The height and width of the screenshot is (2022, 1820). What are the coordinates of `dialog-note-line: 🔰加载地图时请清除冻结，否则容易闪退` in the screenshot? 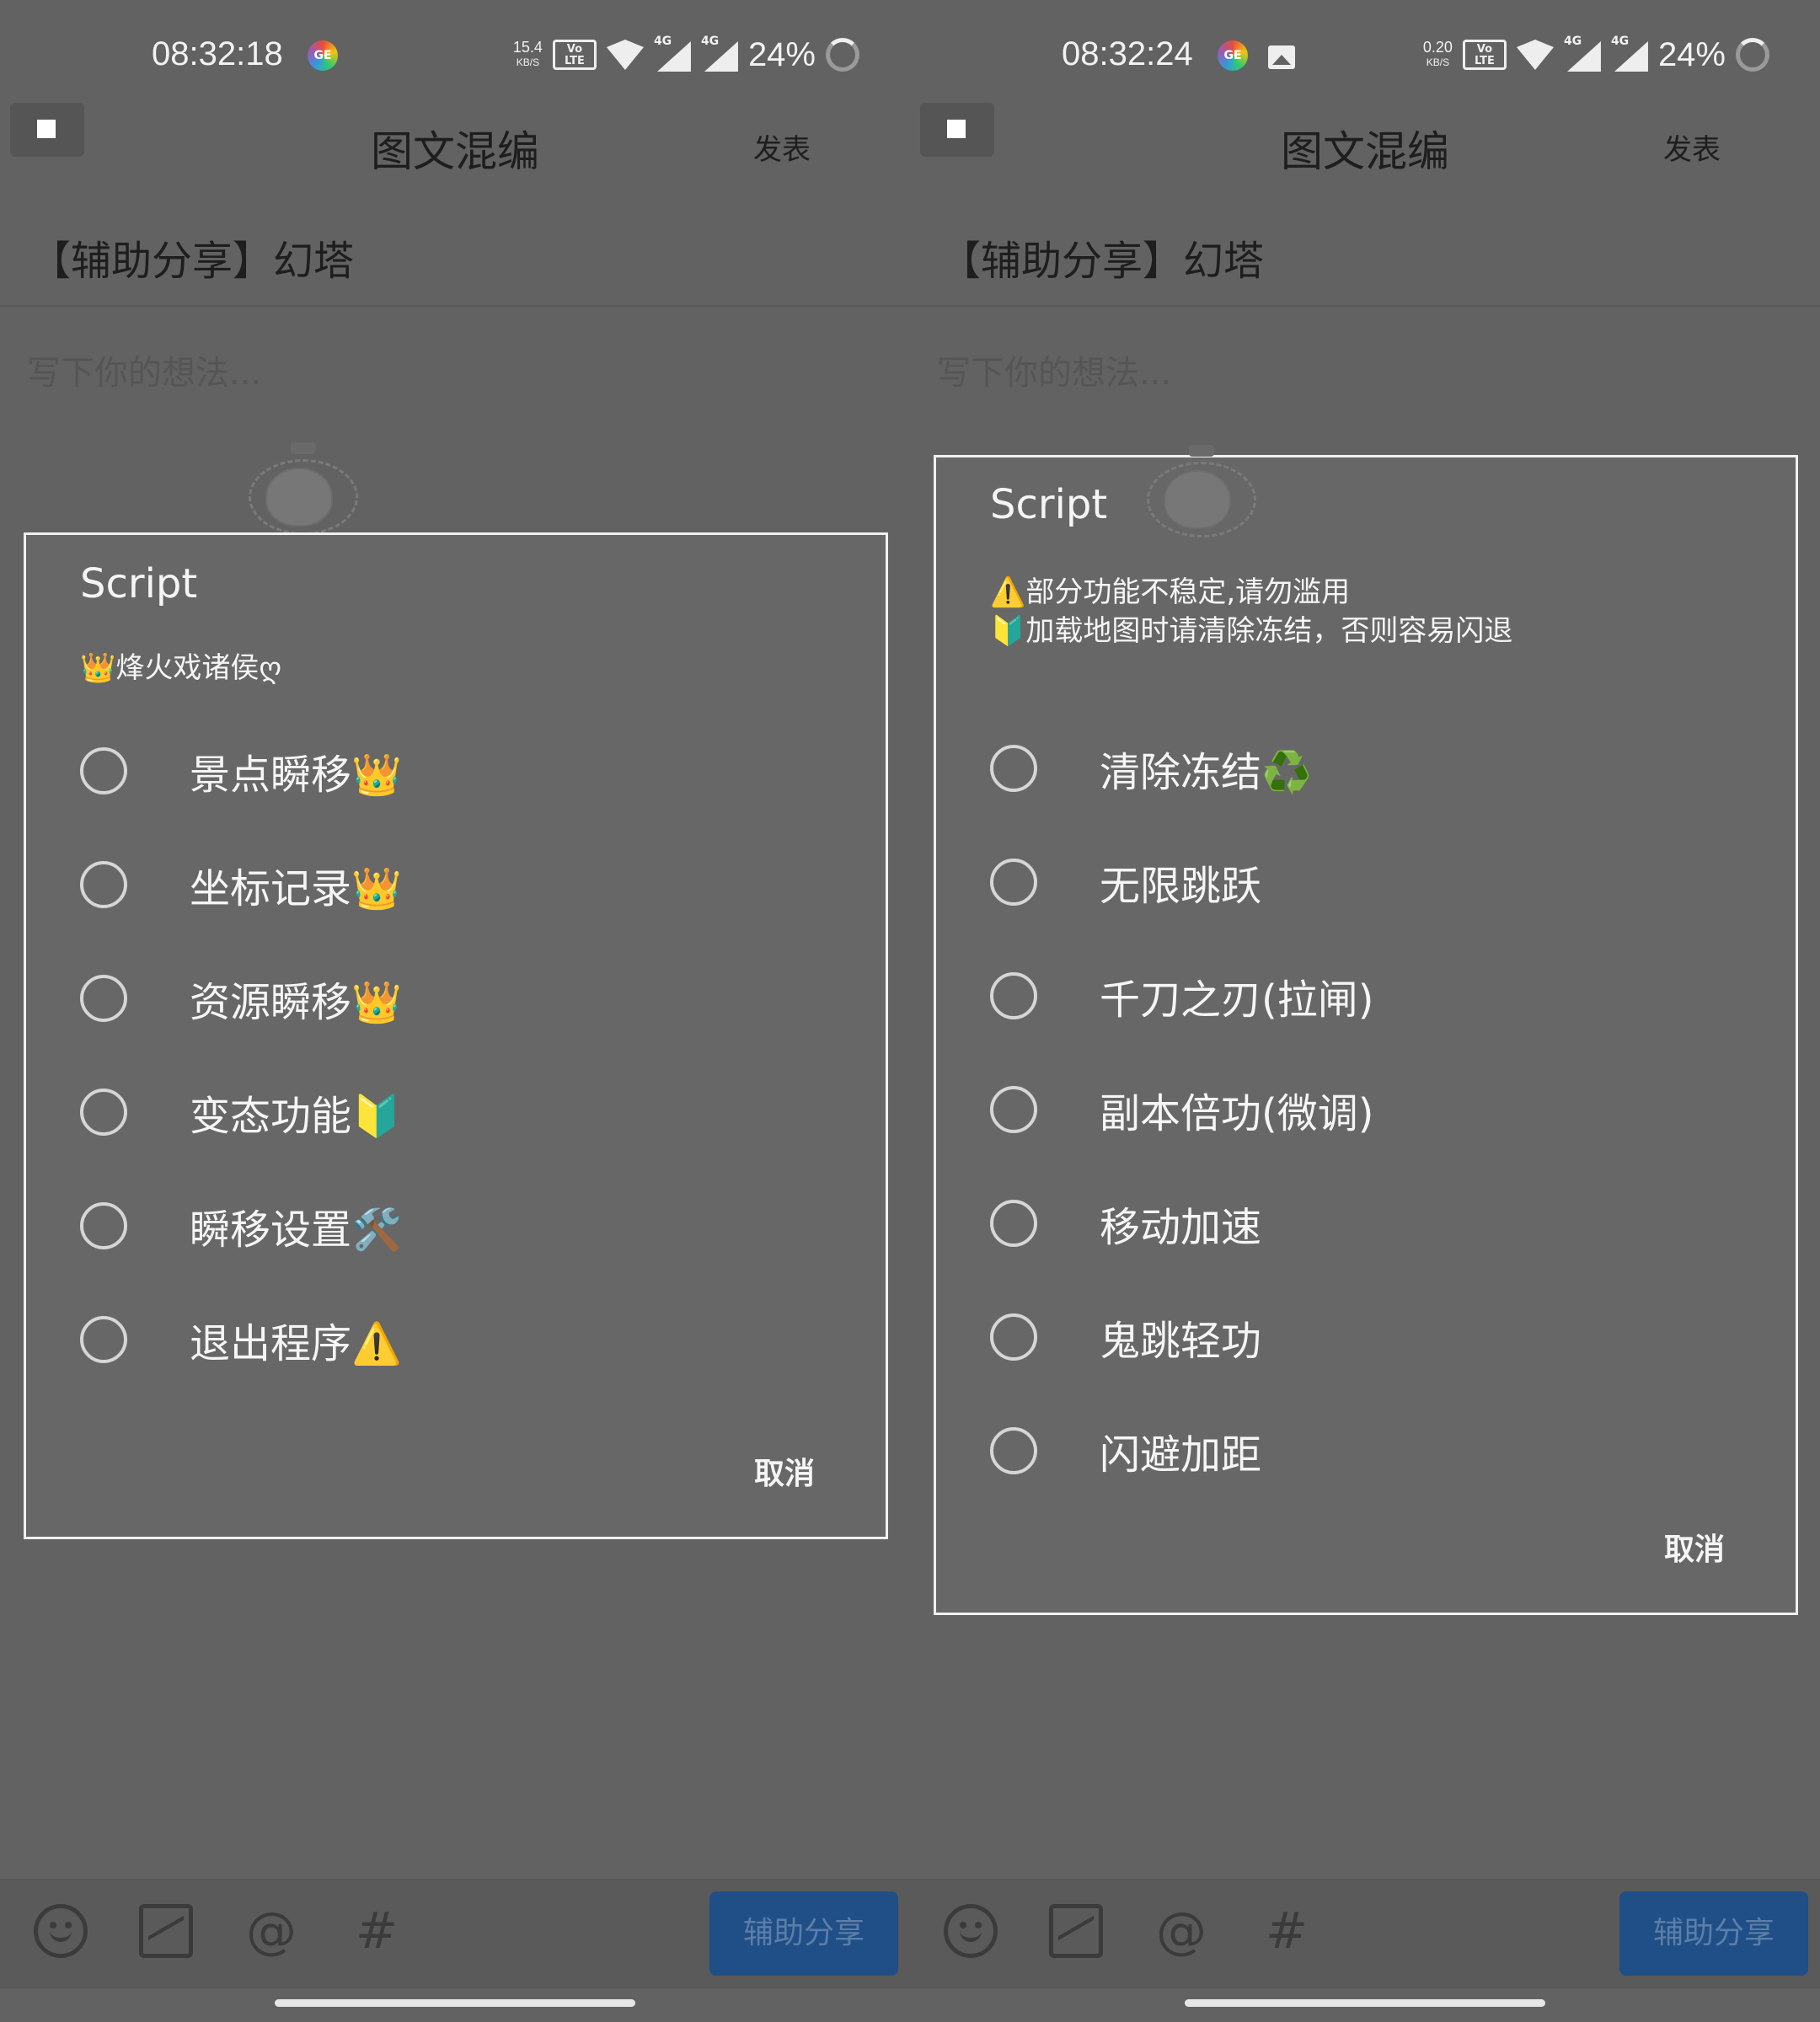 It's located at (1251, 631).